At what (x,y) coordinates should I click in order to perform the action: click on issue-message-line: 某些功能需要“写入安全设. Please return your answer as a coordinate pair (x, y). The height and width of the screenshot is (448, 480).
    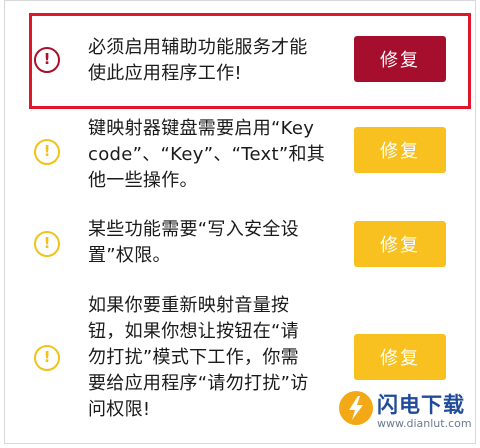
    Looking at the image, I should click on (193, 229).